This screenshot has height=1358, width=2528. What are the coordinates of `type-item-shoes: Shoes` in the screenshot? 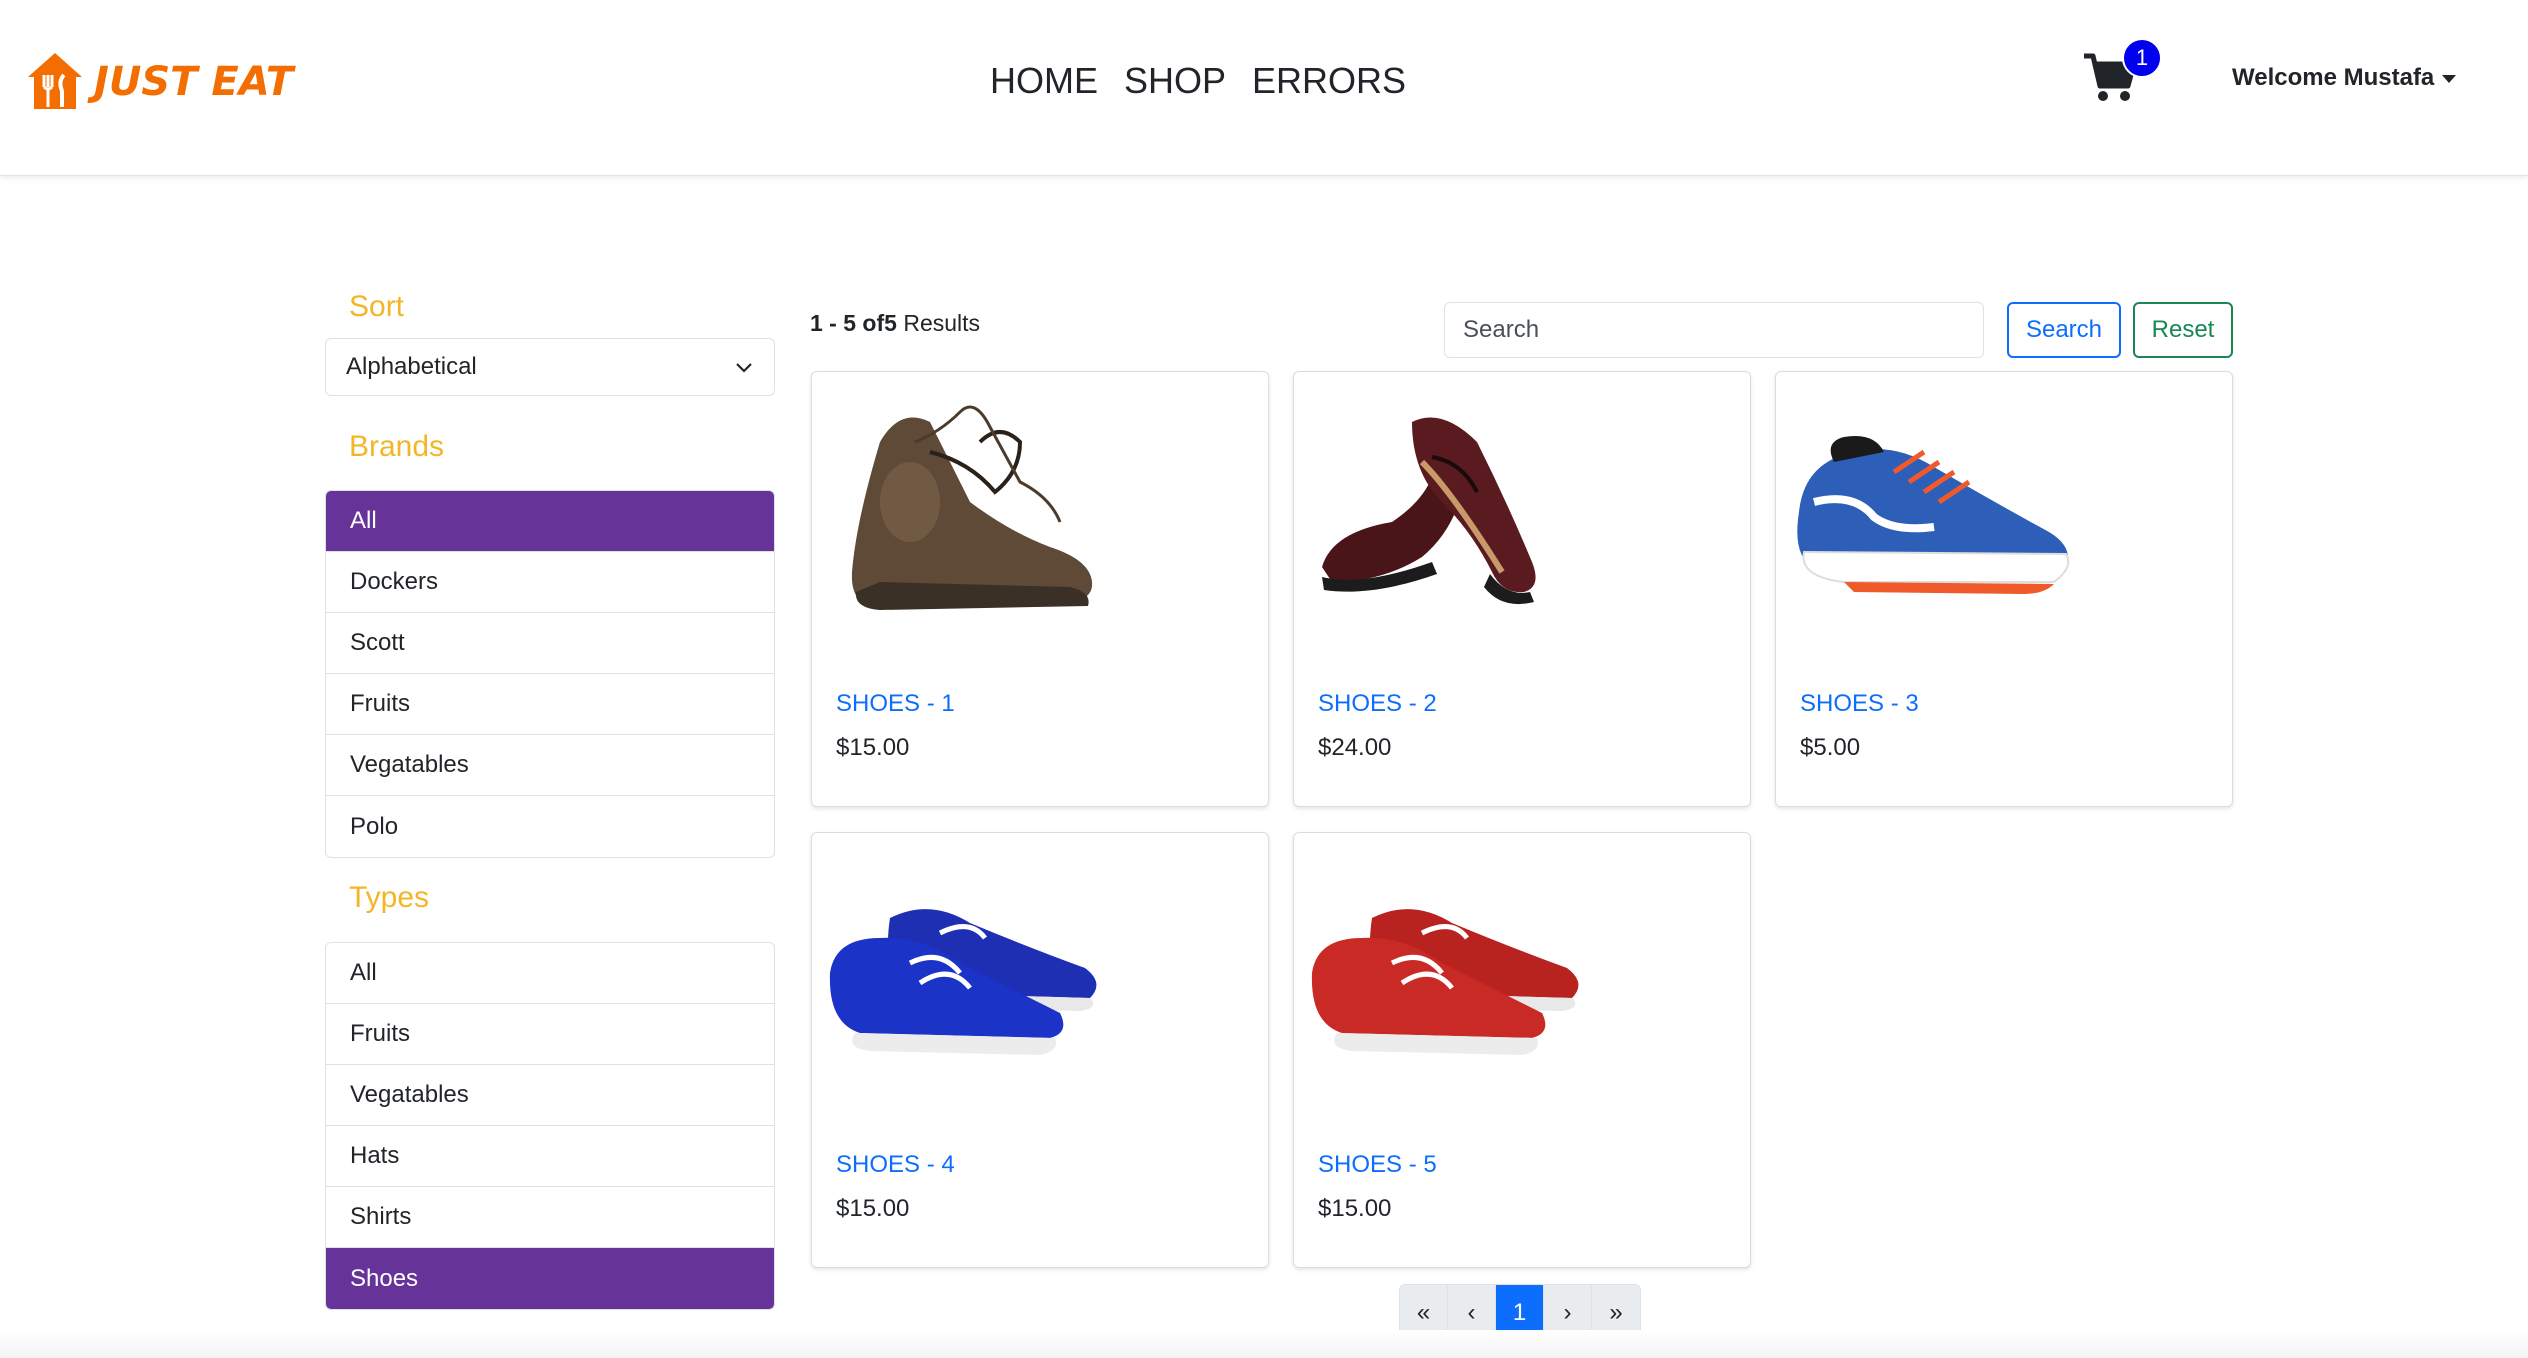 It's located at (550, 1278).